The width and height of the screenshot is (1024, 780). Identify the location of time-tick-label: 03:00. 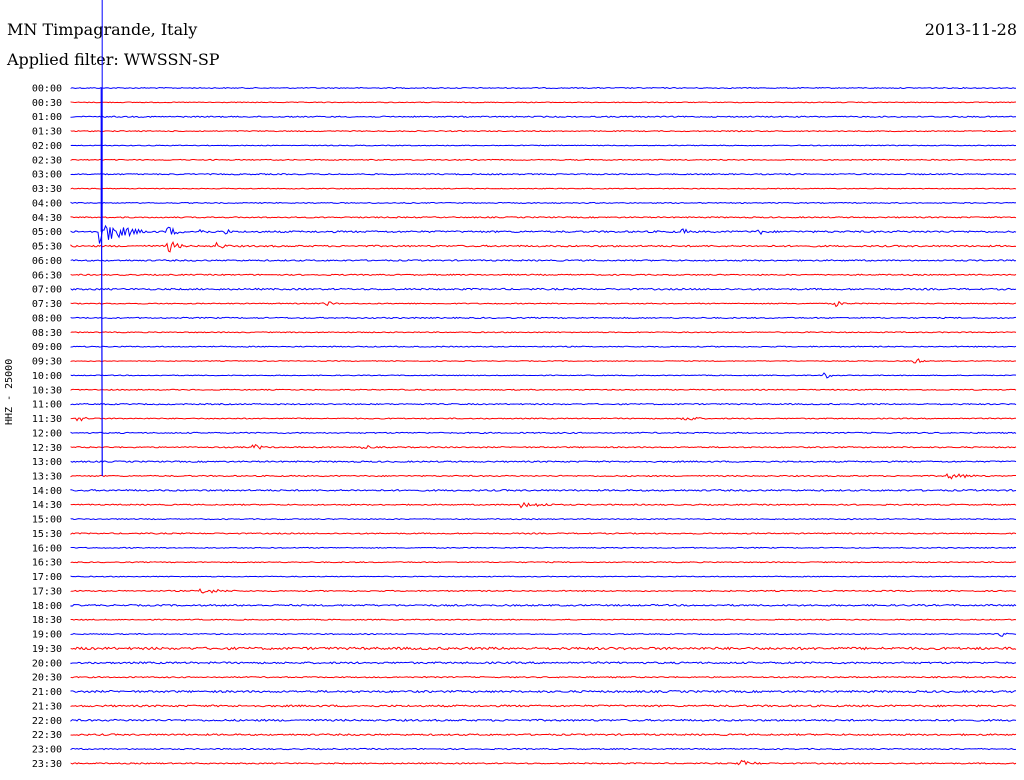
(47, 175).